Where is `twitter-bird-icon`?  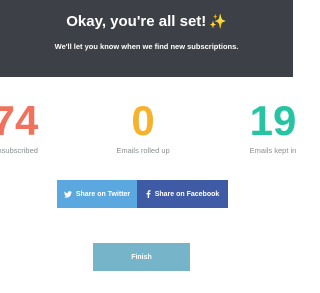
twitter-bird-icon is located at coordinates (67, 194).